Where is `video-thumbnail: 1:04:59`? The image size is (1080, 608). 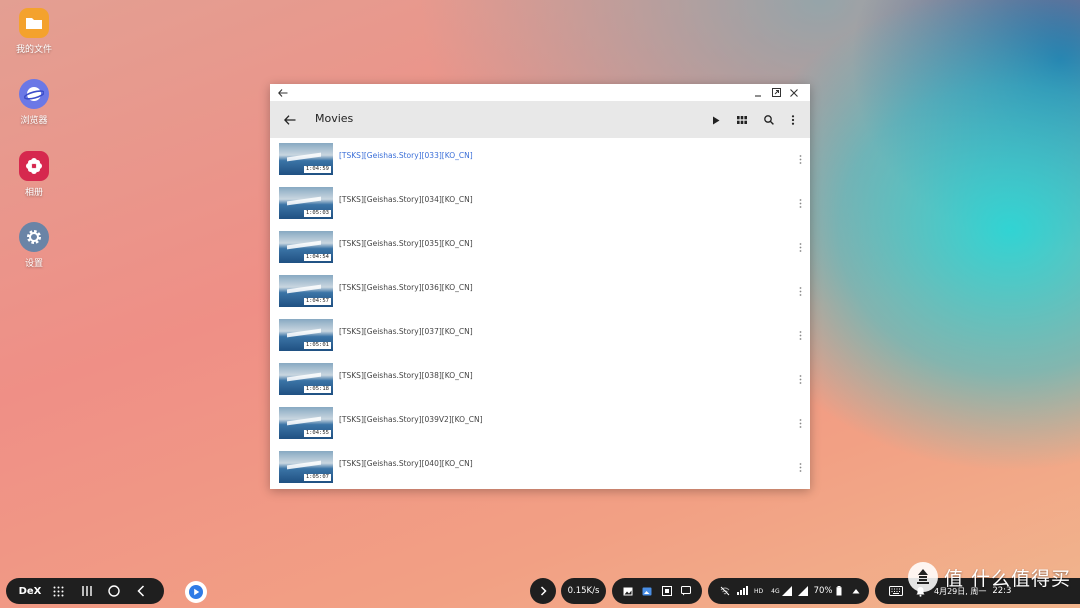 video-thumbnail: 1:04:59 is located at coordinates (306, 159).